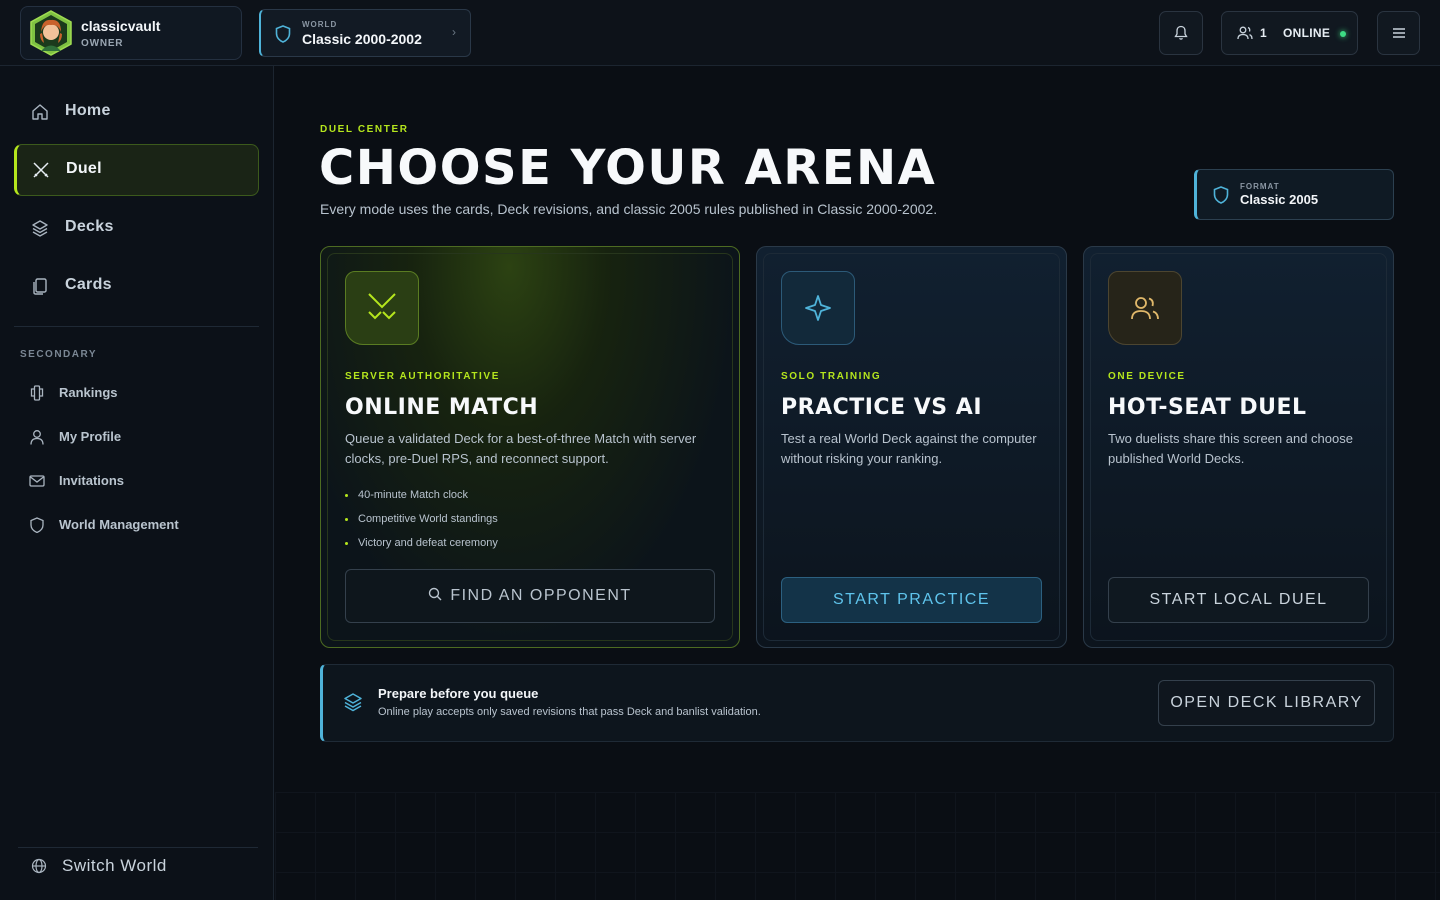  I want to click on sidebar-item-home: Home, so click(136, 112).